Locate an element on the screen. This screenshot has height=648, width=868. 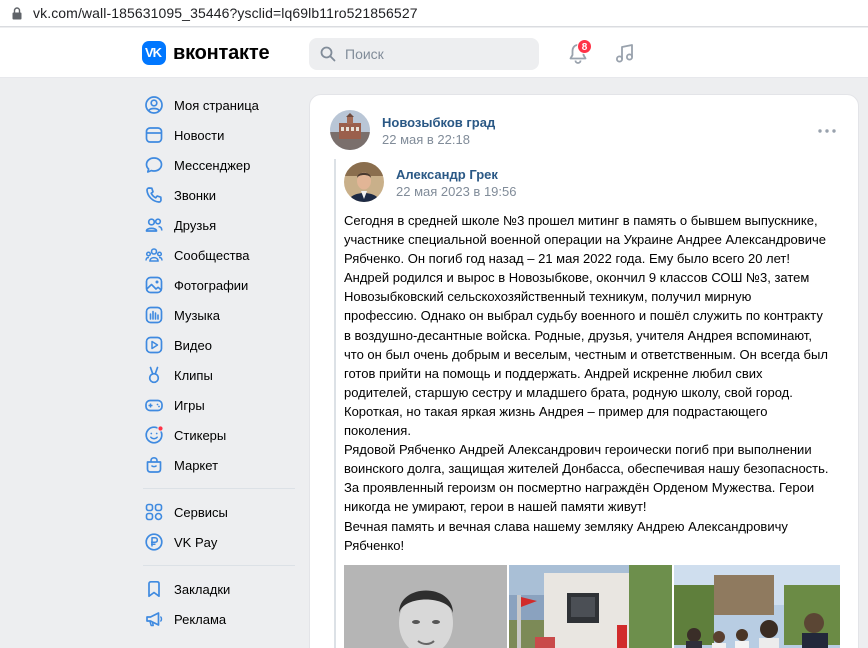
sidebar-item-news: Новости is located at coordinates (219, 135).